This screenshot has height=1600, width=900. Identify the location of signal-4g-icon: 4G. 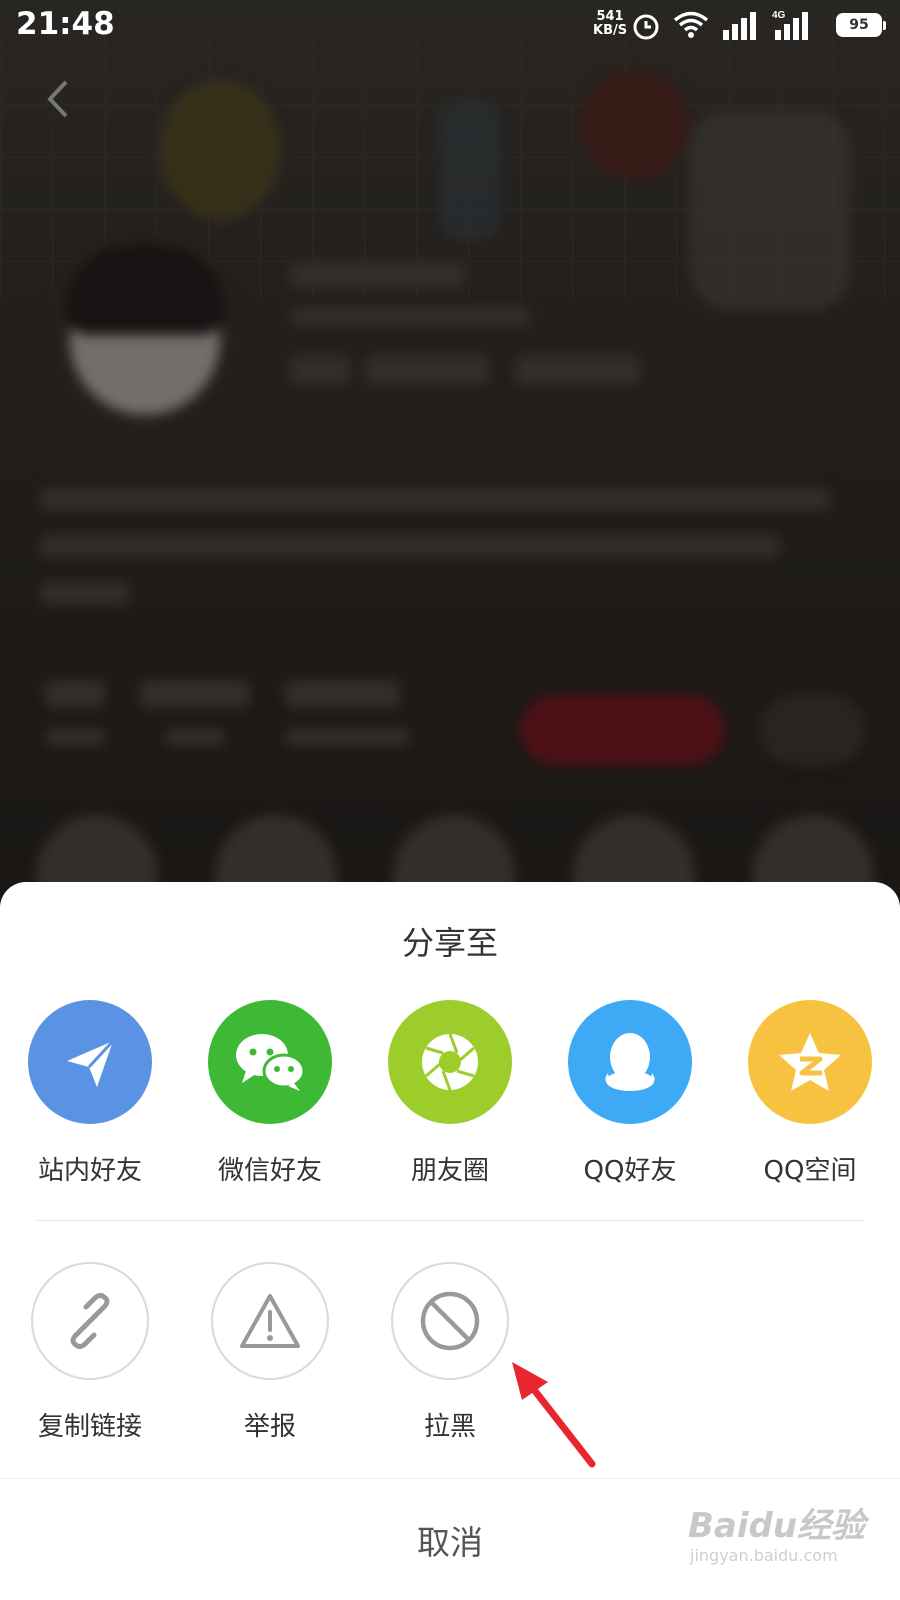
(790, 25).